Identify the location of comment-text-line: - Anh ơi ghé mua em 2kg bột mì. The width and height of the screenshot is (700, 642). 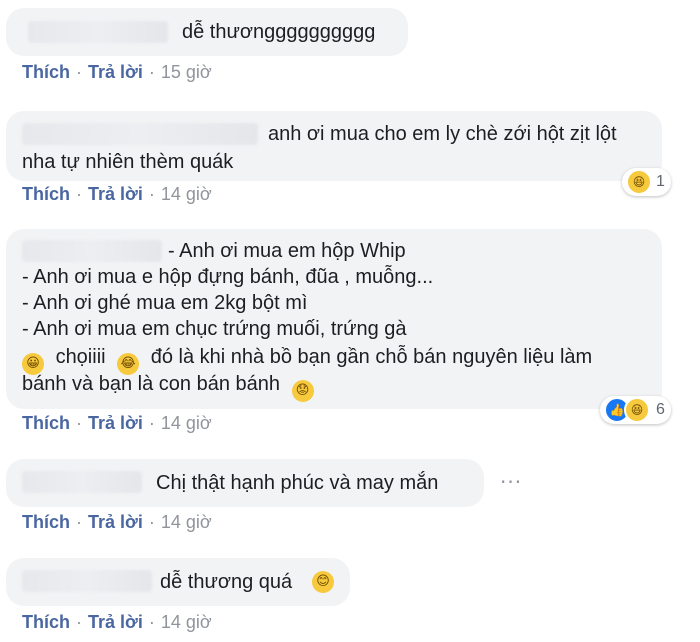
(165, 303).